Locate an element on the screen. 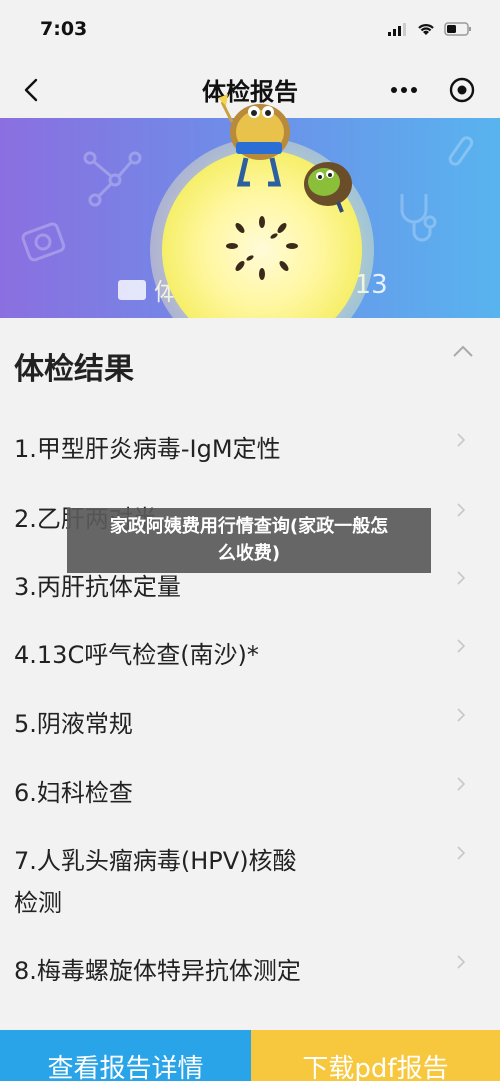 The image size is (500, 1081). signal-icon is located at coordinates (397, 29).